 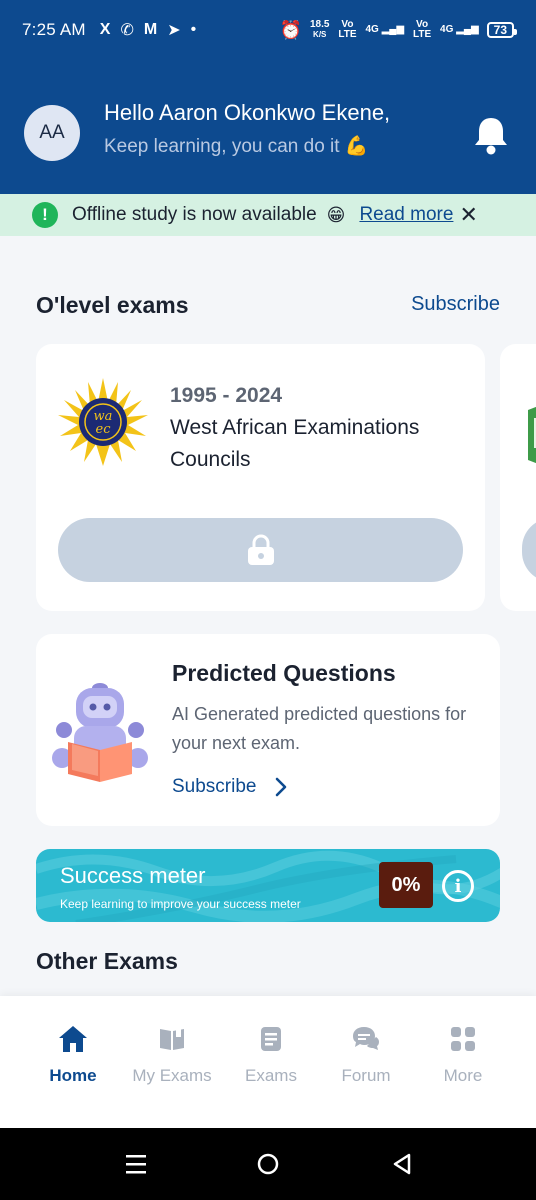 I want to click on nav-more-label: More, so click(x=463, y=1075).